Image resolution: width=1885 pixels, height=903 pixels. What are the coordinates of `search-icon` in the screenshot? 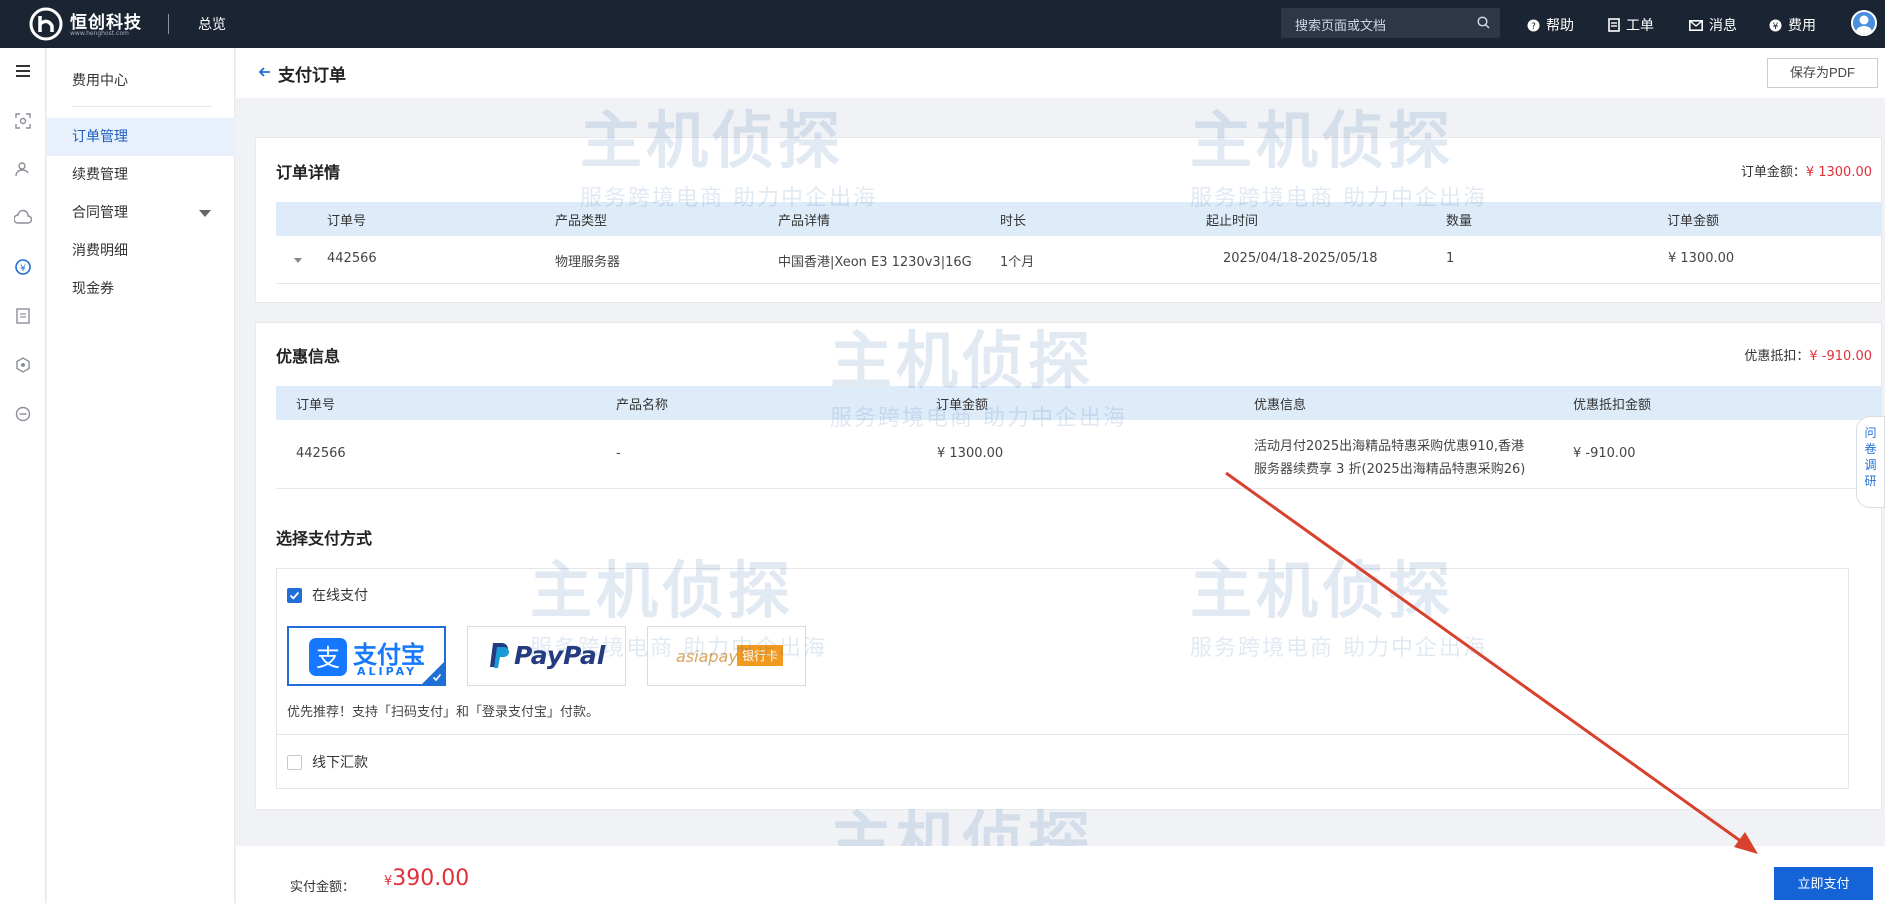 It's located at (1483, 22).